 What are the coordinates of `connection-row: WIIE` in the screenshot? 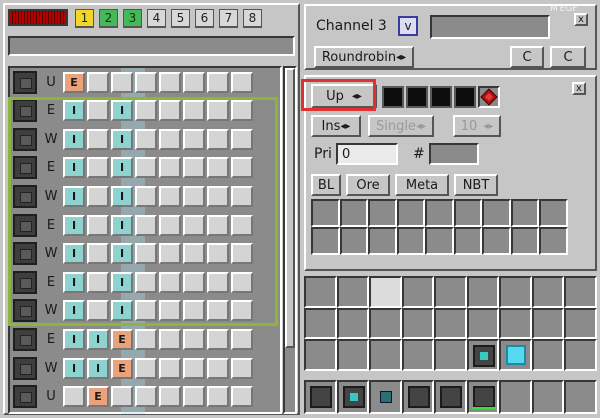 It's located at (146, 368).